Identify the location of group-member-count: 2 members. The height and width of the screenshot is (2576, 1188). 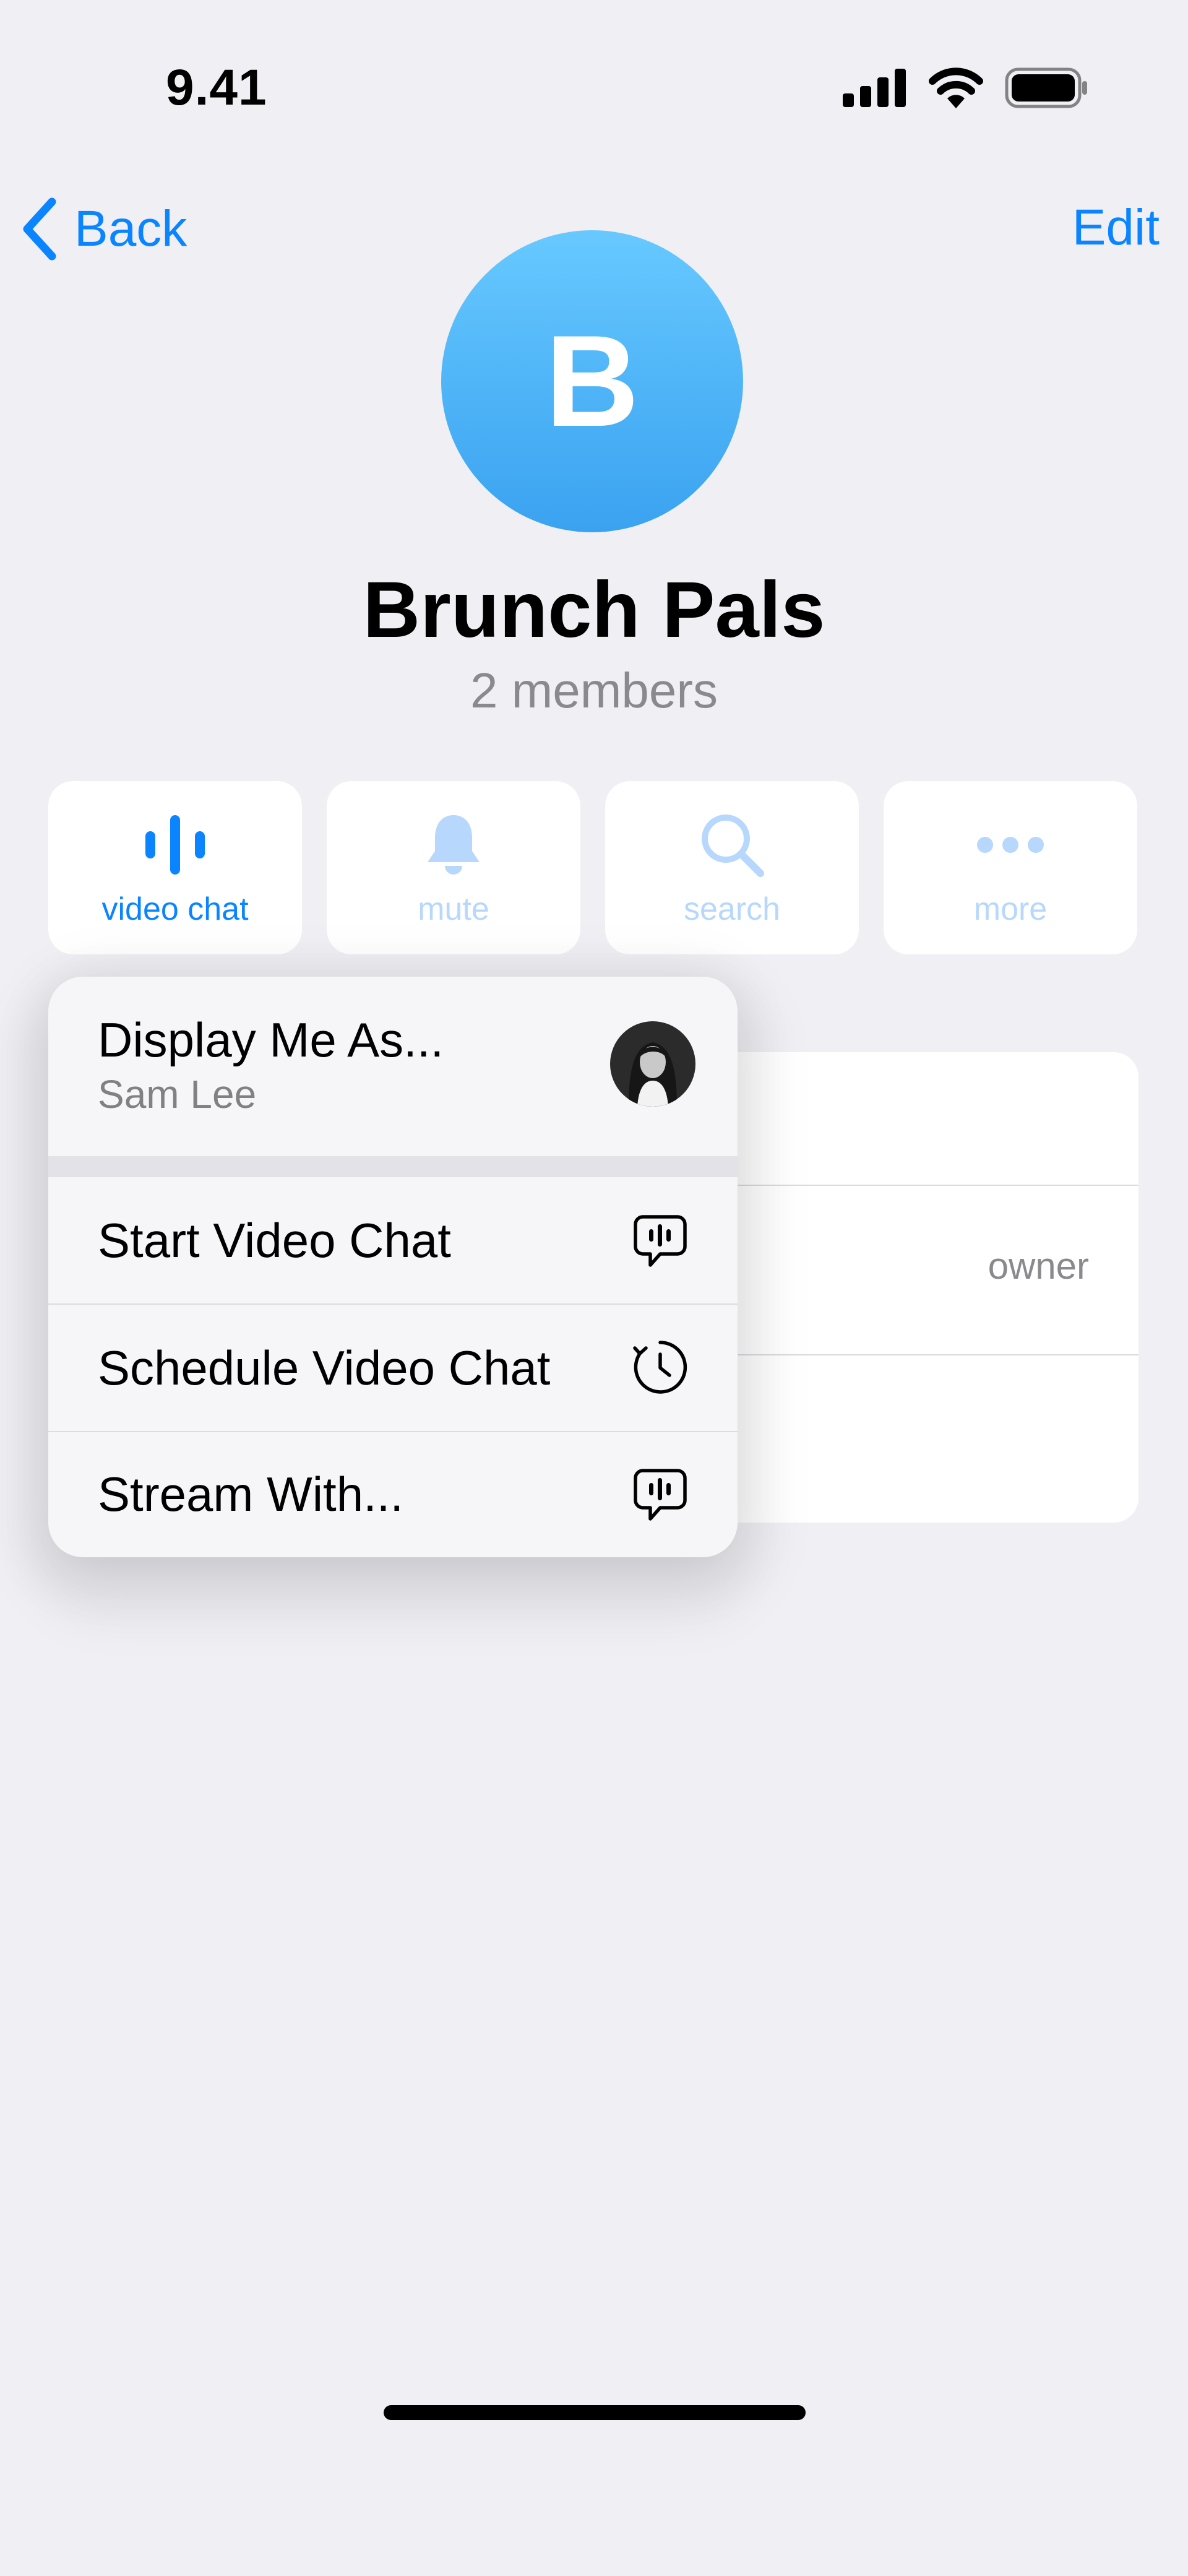
(594, 690).